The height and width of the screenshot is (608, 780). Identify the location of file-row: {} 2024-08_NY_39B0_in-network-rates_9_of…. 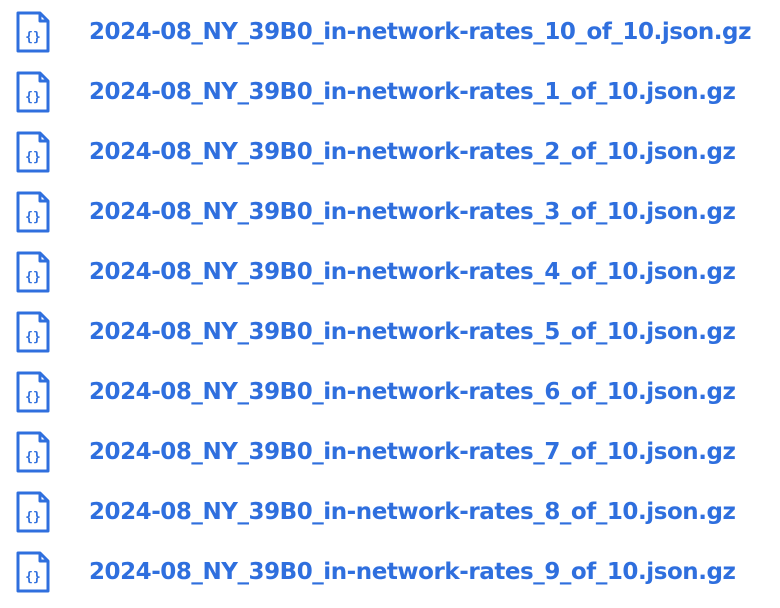
(390, 572).